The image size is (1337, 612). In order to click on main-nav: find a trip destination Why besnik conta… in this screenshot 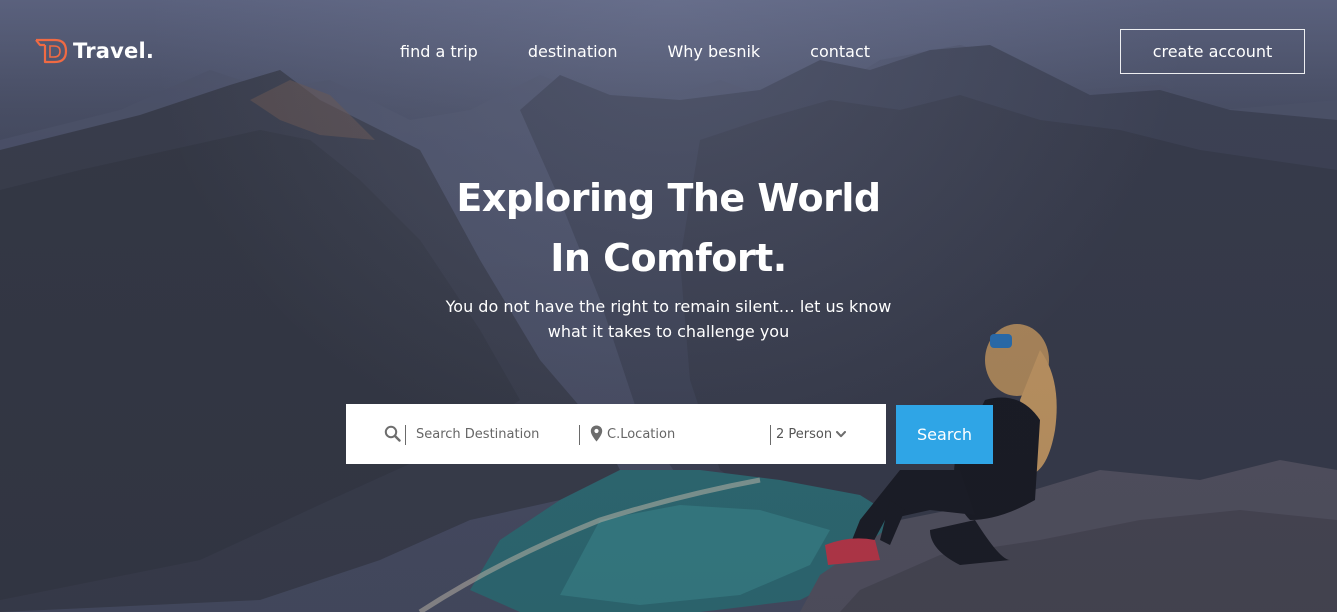, I will do `click(635, 51)`.